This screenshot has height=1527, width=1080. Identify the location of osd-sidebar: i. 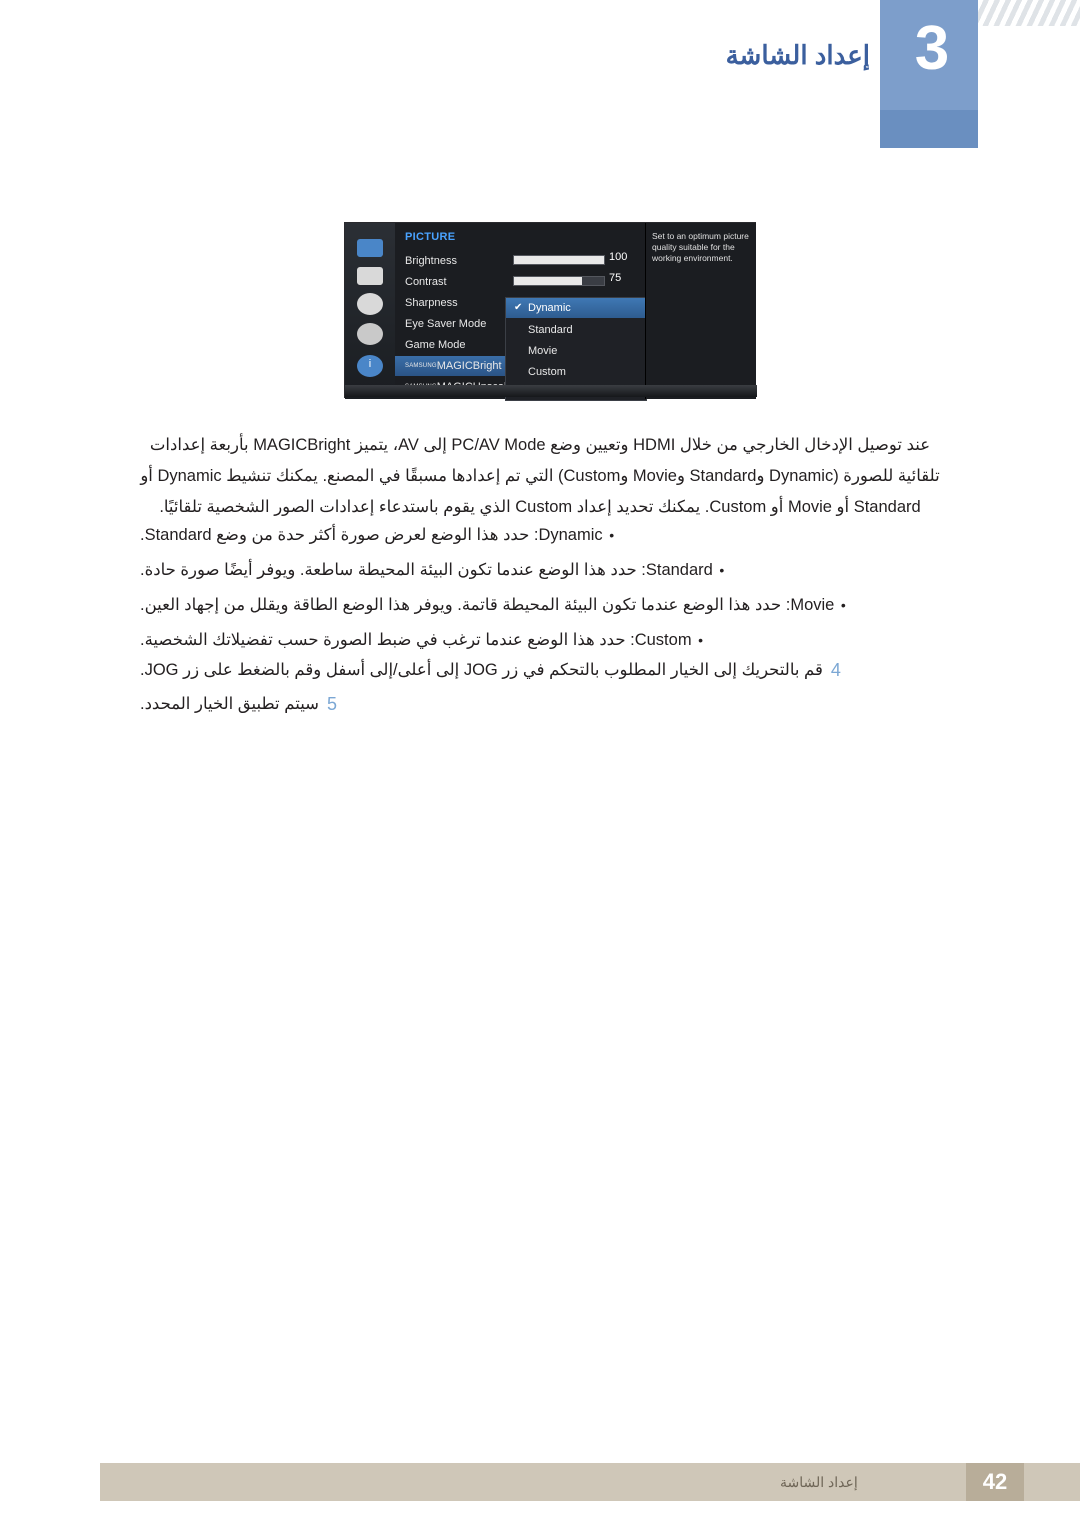
(370, 311).